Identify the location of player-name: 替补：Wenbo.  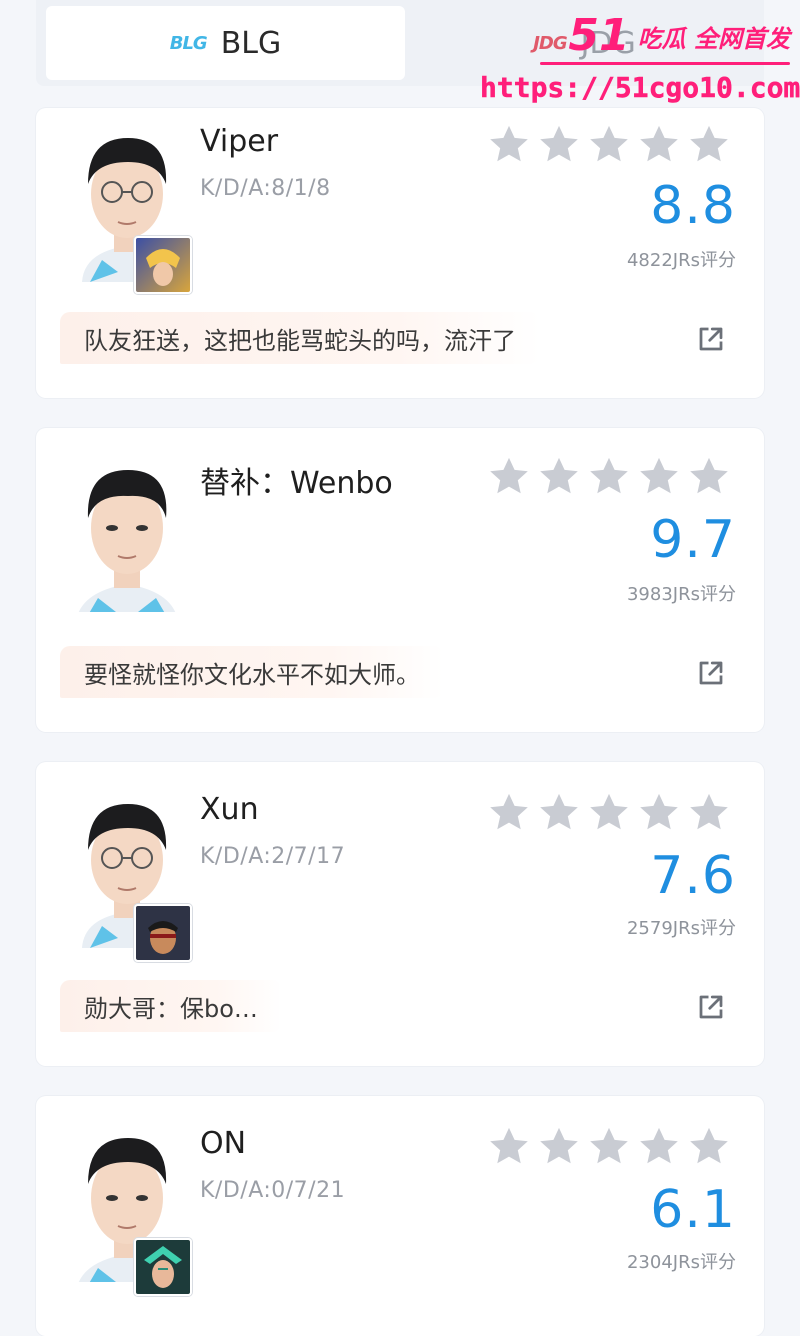
(296, 483).